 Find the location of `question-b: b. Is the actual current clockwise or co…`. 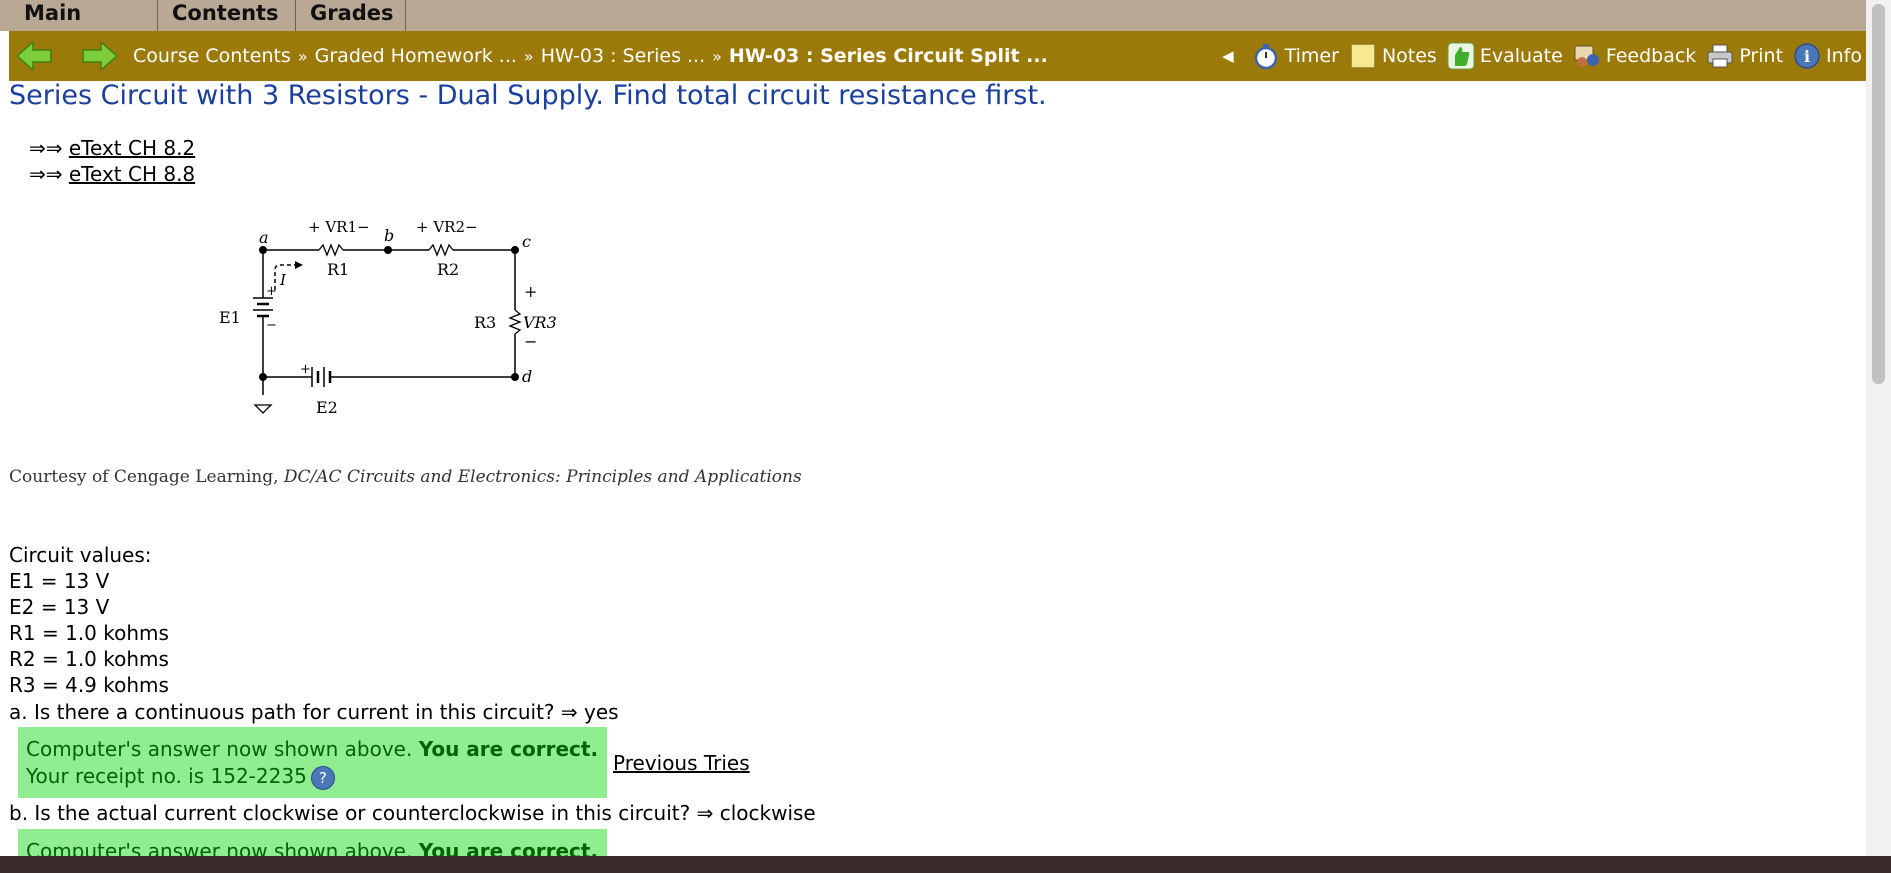

question-b: b. Is the actual current clockwise or co… is located at coordinates (412, 813).